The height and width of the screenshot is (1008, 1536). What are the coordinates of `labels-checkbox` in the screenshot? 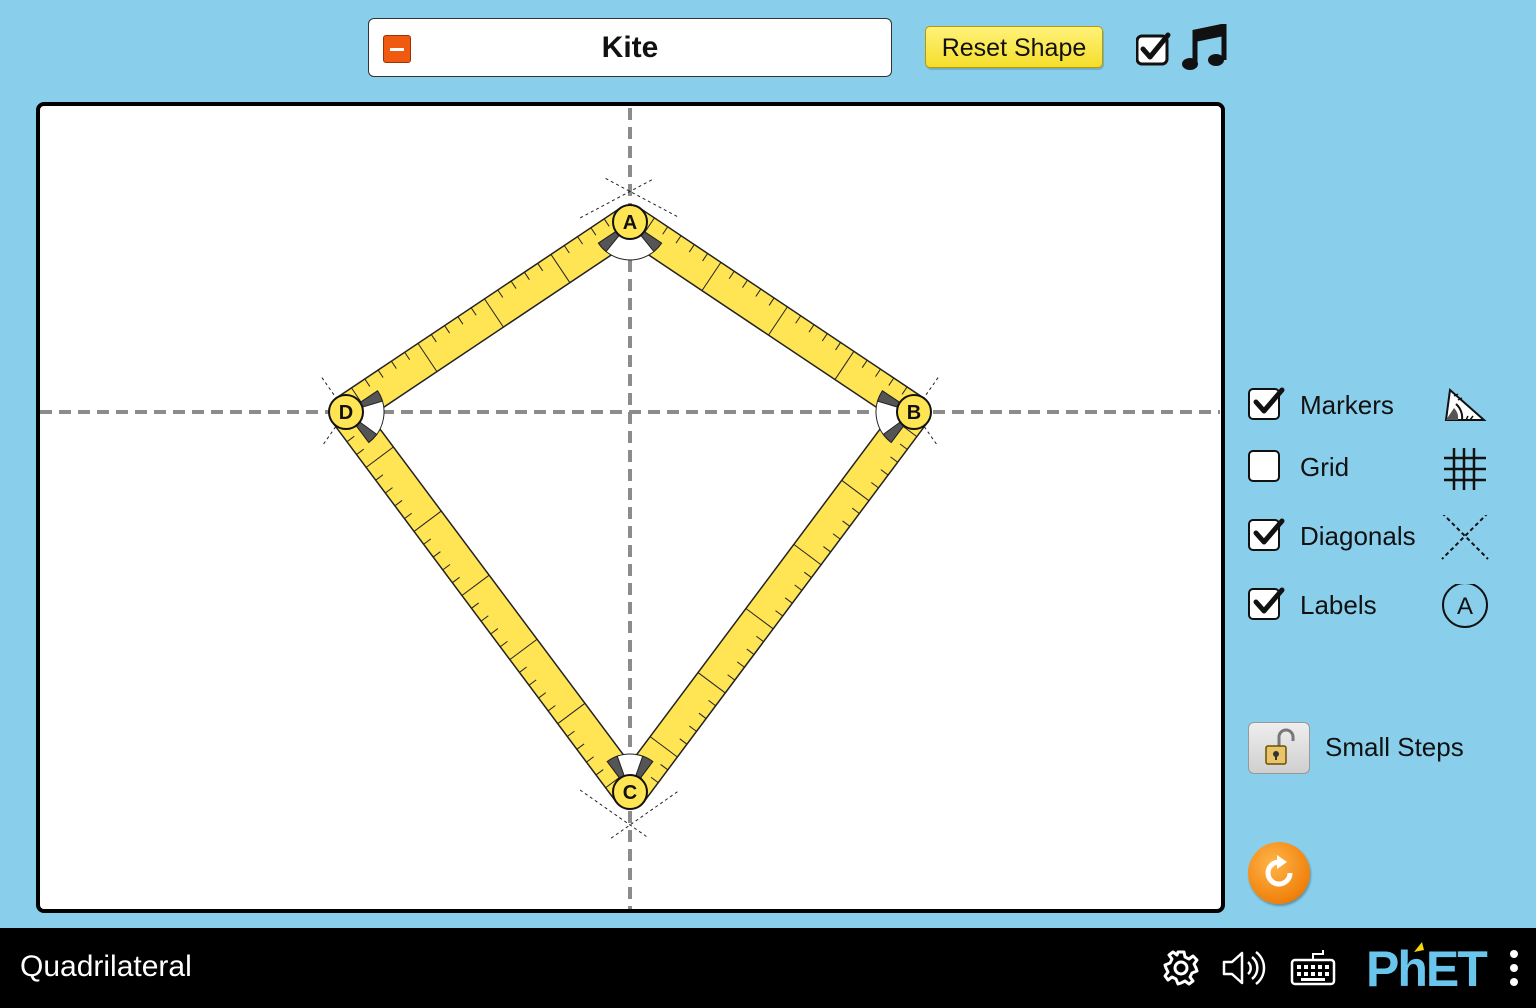 It's located at (1266, 603).